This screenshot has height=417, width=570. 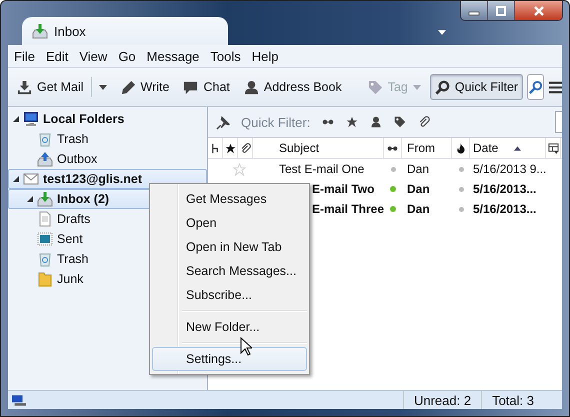 What do you see at coordinates (127, 56) in the screenshot?
I see `menu-item: Go` at bounding box center [127, 56].